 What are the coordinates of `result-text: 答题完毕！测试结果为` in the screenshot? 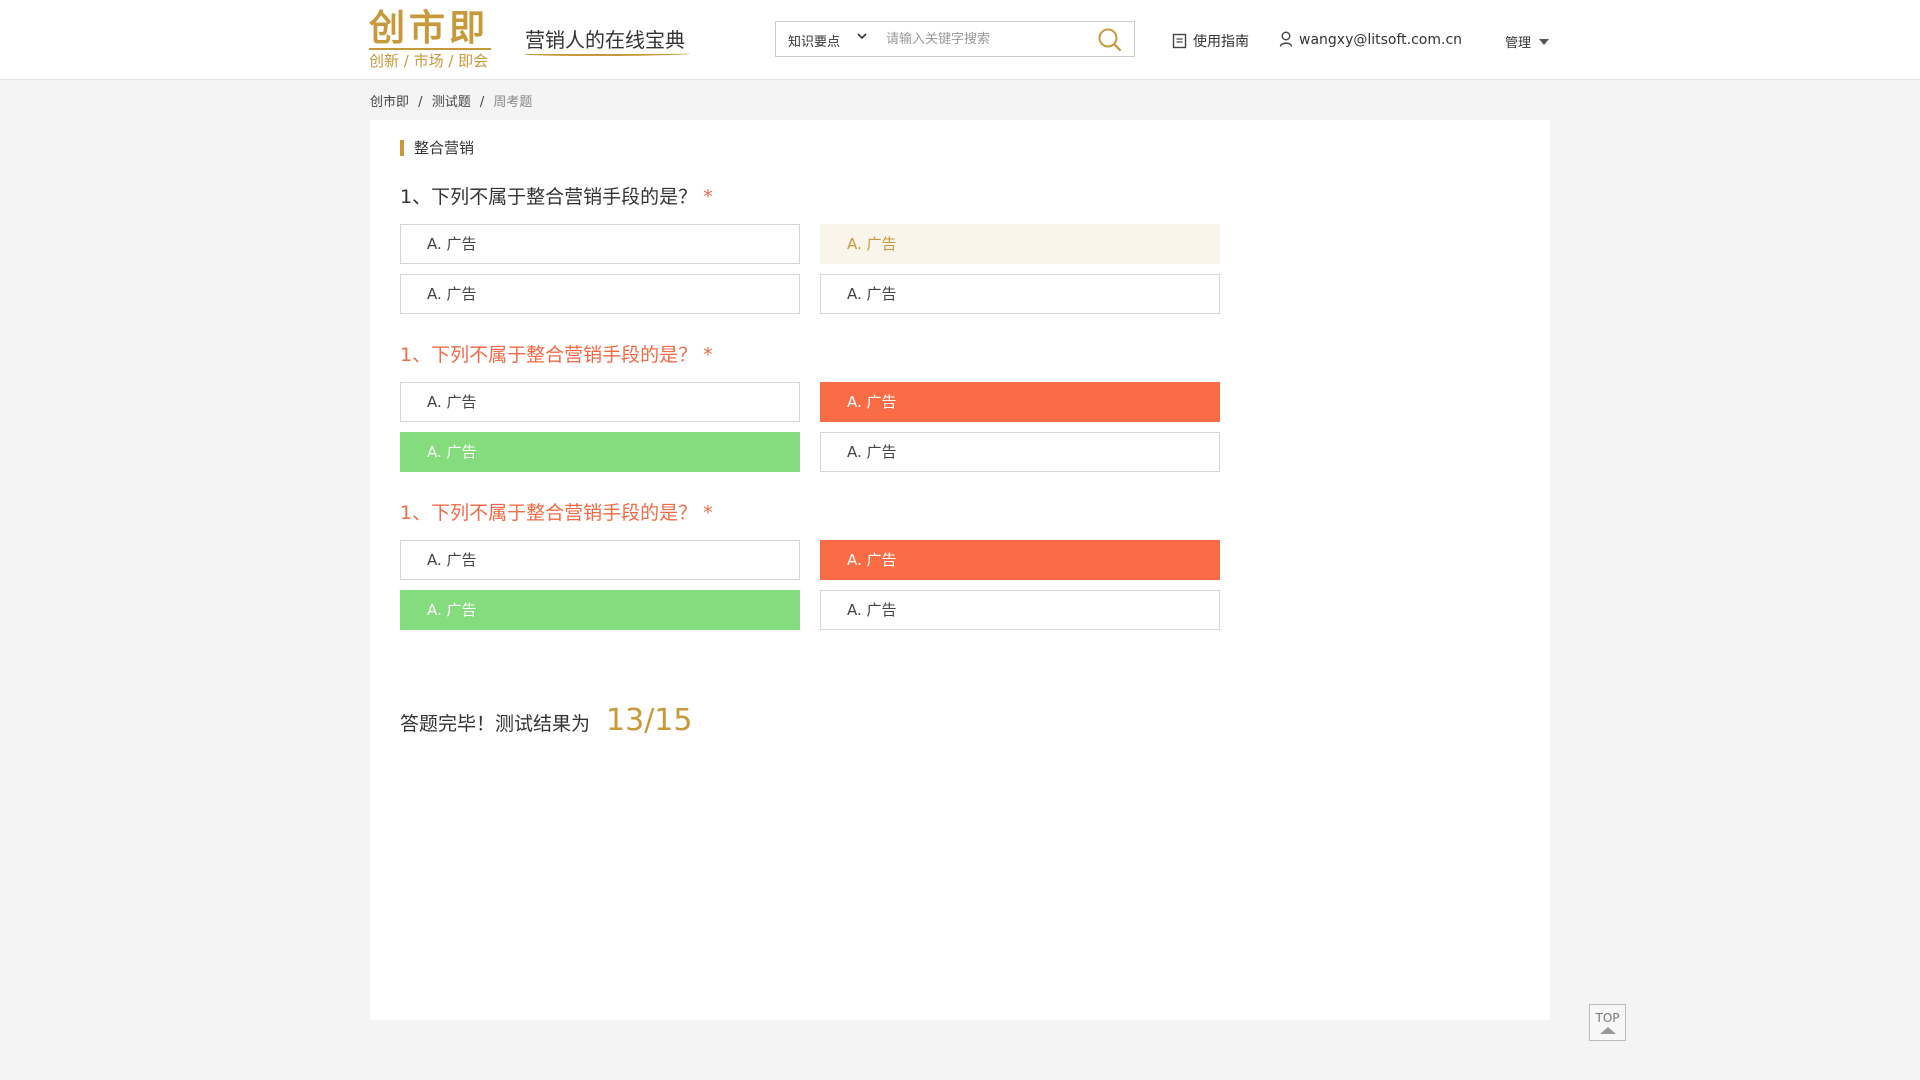 It's located at (495, 724).